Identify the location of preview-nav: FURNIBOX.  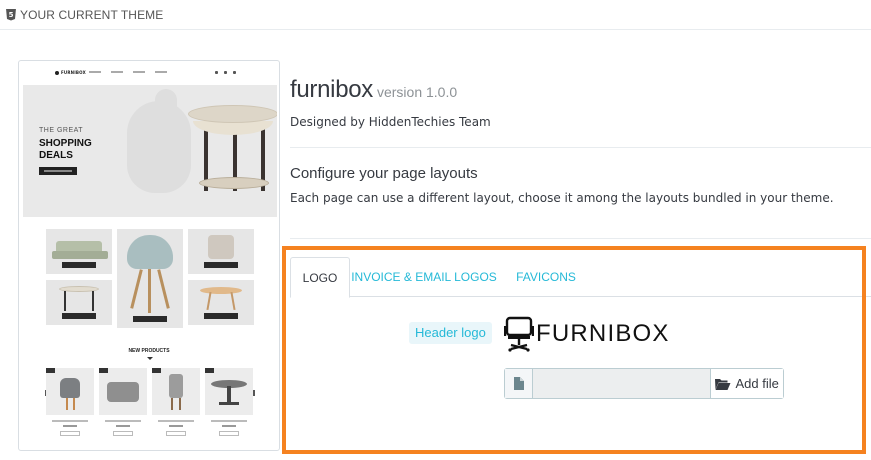
(149, 73).